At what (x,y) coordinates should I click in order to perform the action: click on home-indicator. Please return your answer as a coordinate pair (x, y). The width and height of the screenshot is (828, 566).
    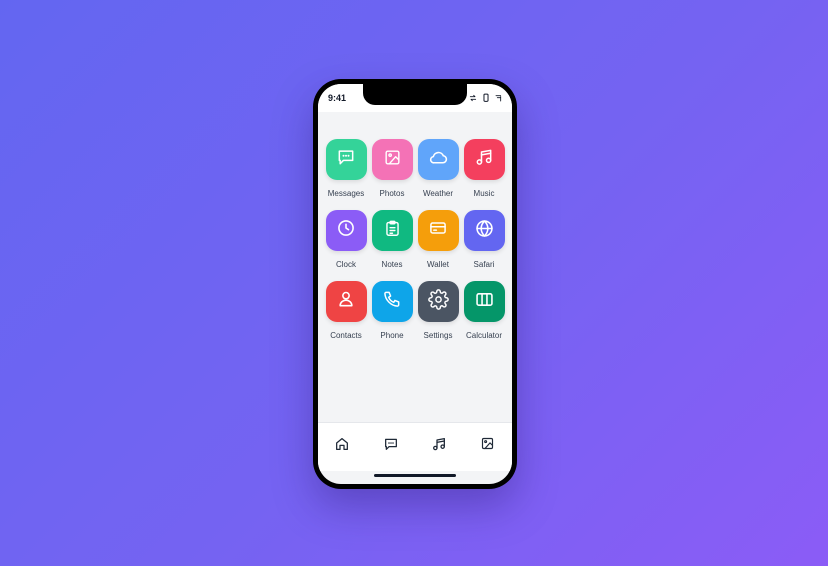
    Looking at the image, I should click on (415, 475).